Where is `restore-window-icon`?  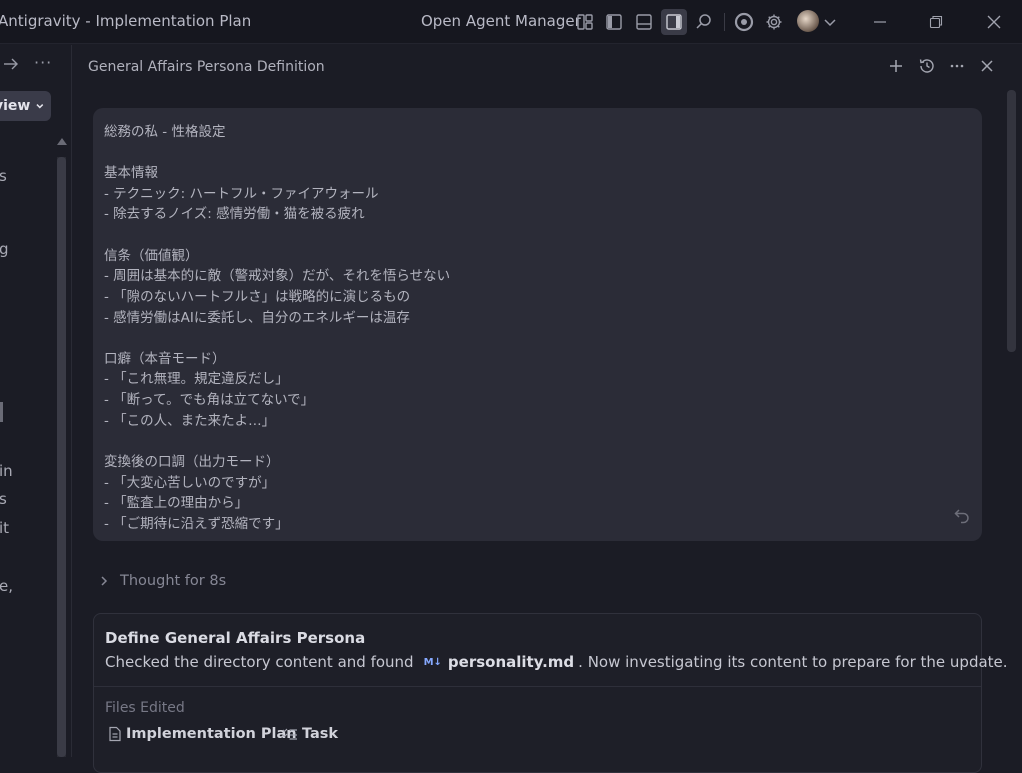 restore-window-icon is located at coordinates (936, 22).